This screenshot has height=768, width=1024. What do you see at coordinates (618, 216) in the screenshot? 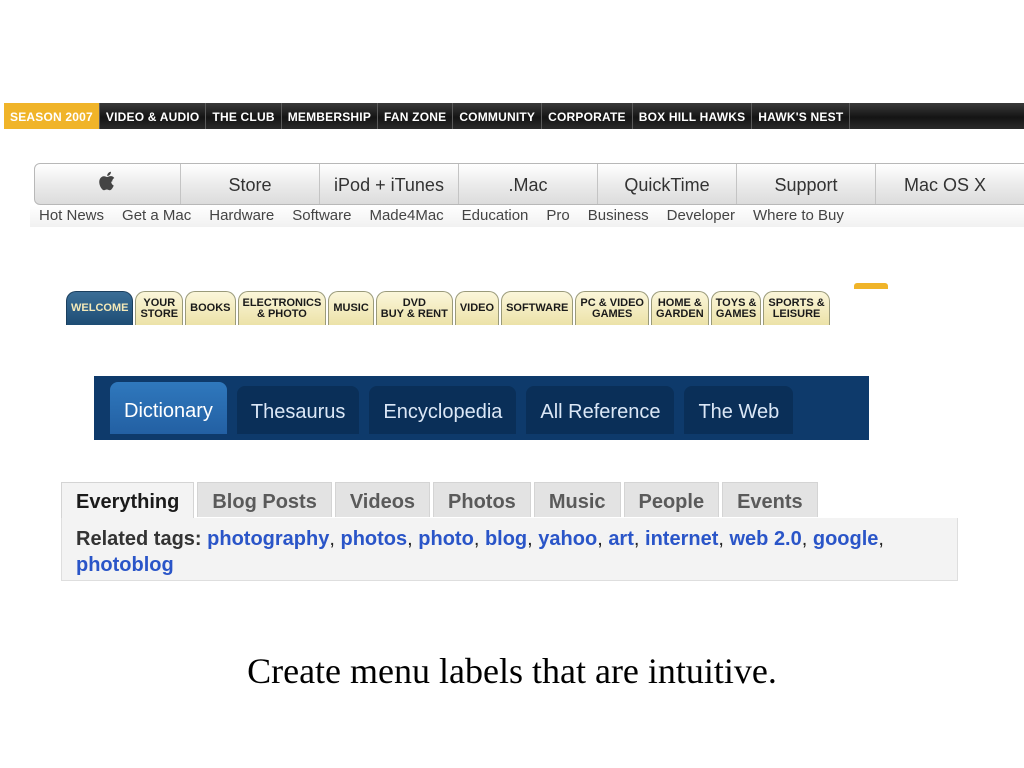
I see `apple-subnav-link: Business` at bounding box center [618, 216].